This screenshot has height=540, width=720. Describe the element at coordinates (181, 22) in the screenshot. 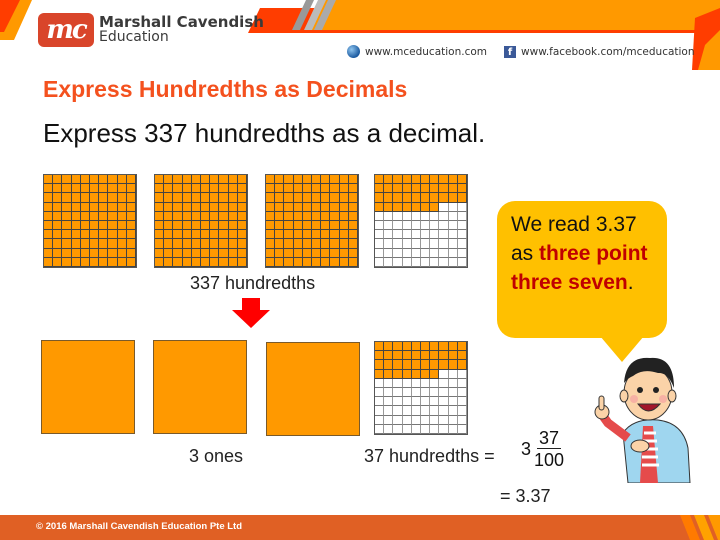

I see `brand-name: Marshall Cavendish` at that location.